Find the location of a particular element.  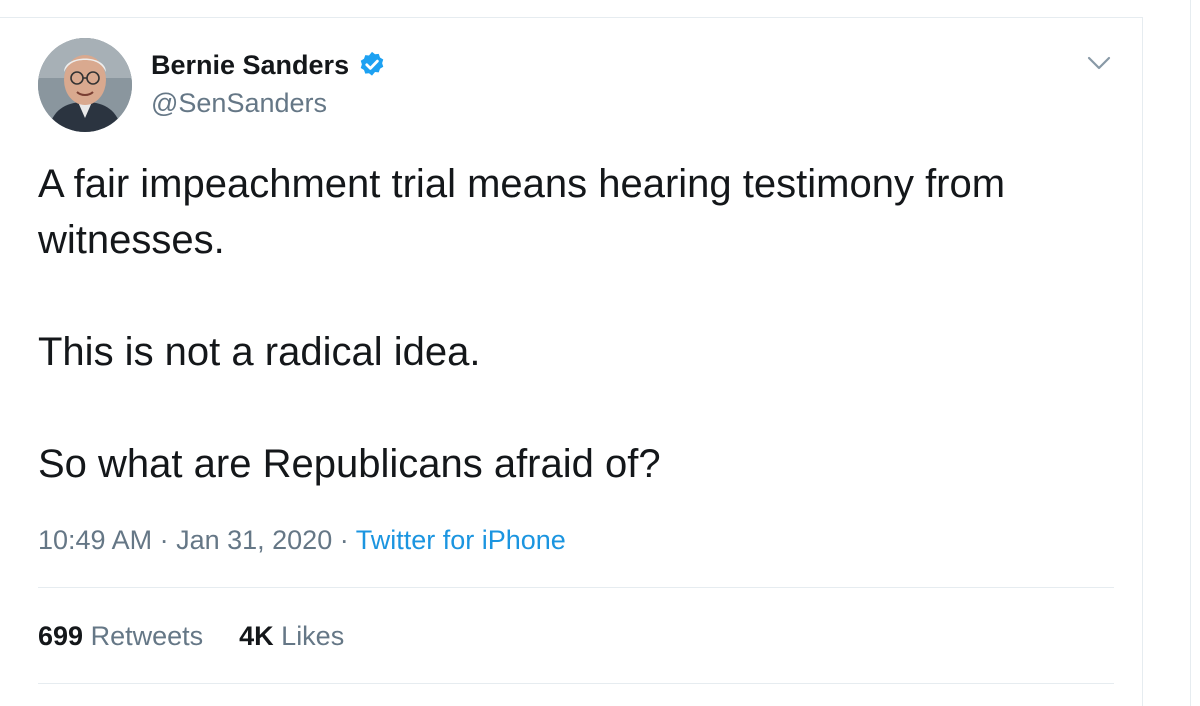

avatar is located at coordinates (85, 85).